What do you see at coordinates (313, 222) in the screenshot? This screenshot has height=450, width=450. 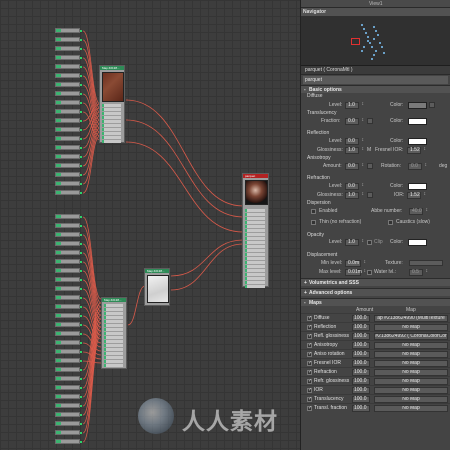 I see `thin-checkbox` at bounding box center [313, 222].